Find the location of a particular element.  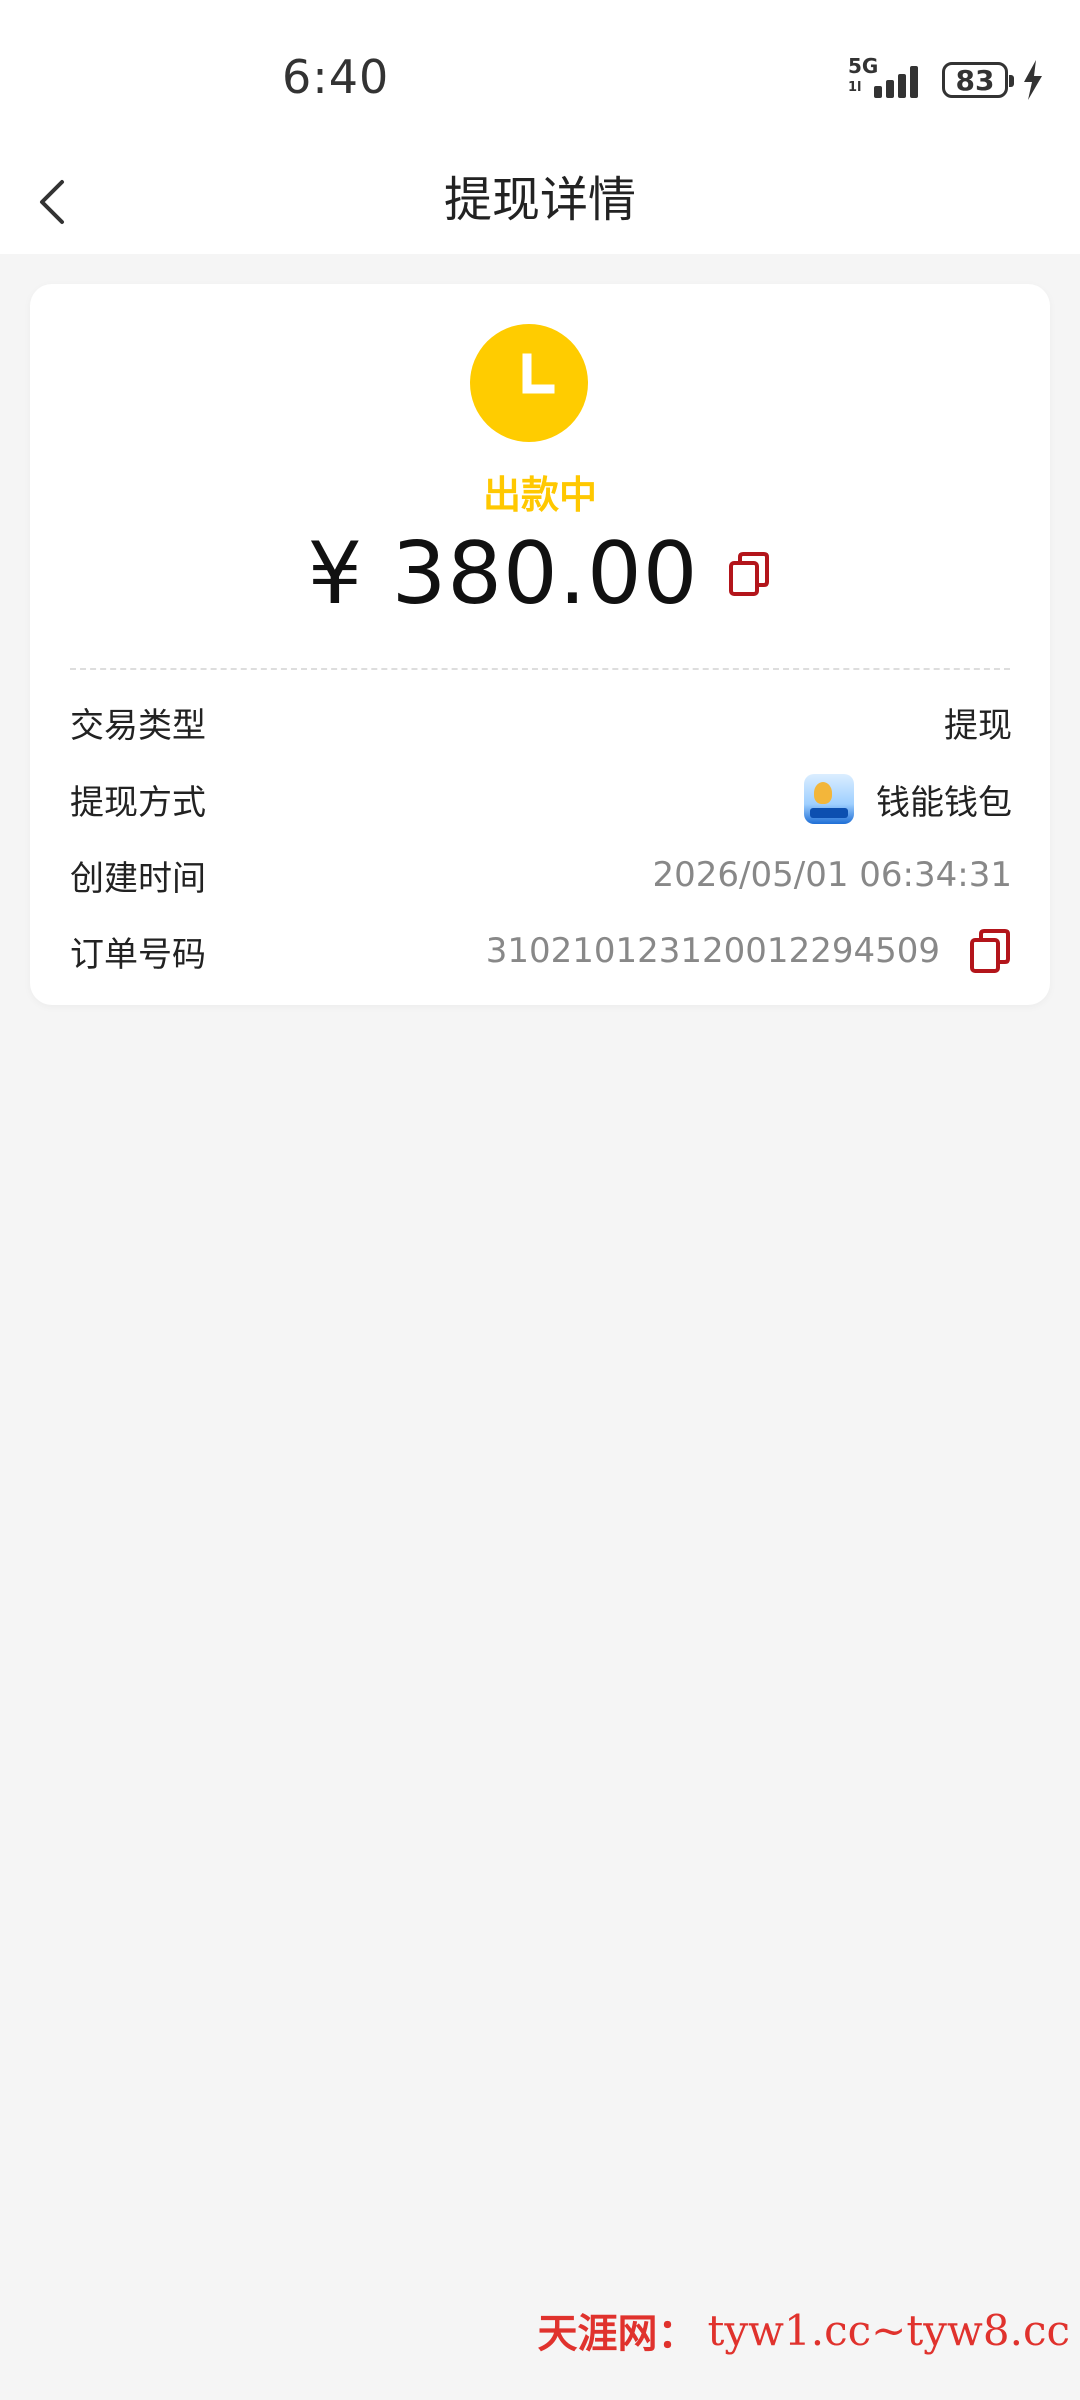

page-title: 提现详情 is located at coordinates (539, 200).